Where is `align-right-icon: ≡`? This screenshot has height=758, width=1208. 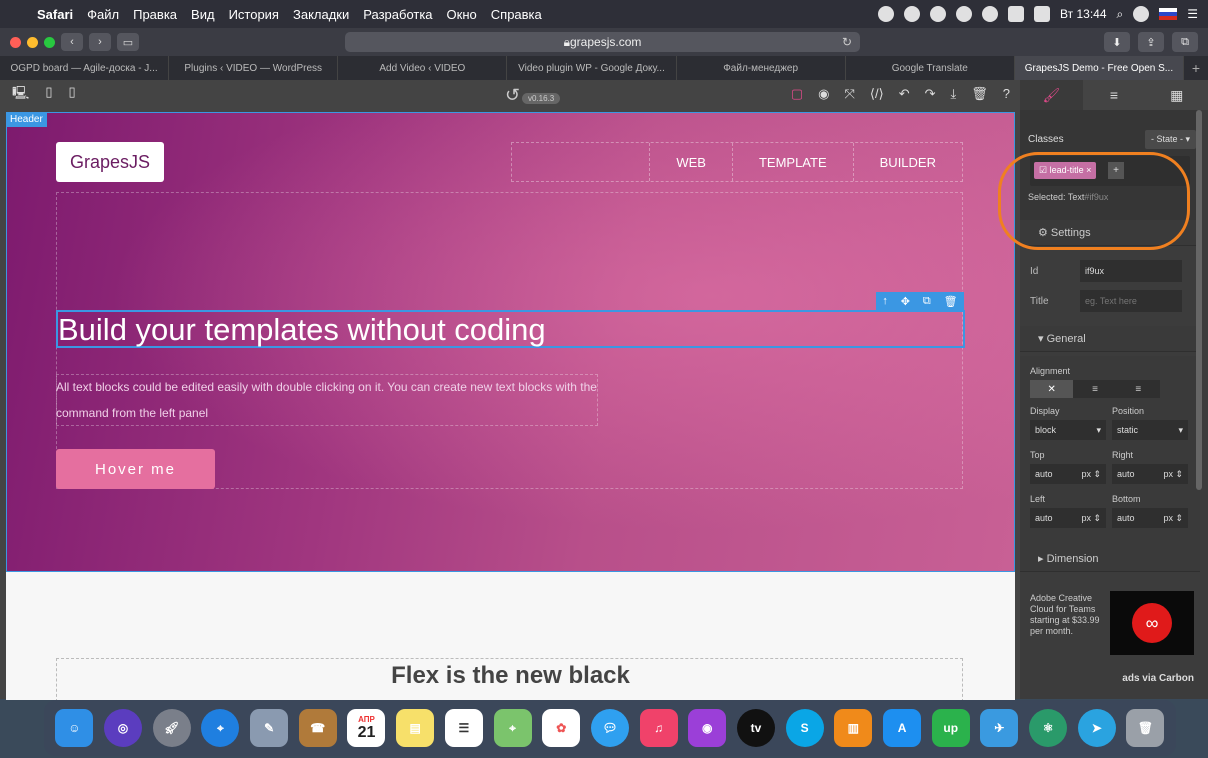
align-right-icon: ≡ is located at coordinates (1138, 389).